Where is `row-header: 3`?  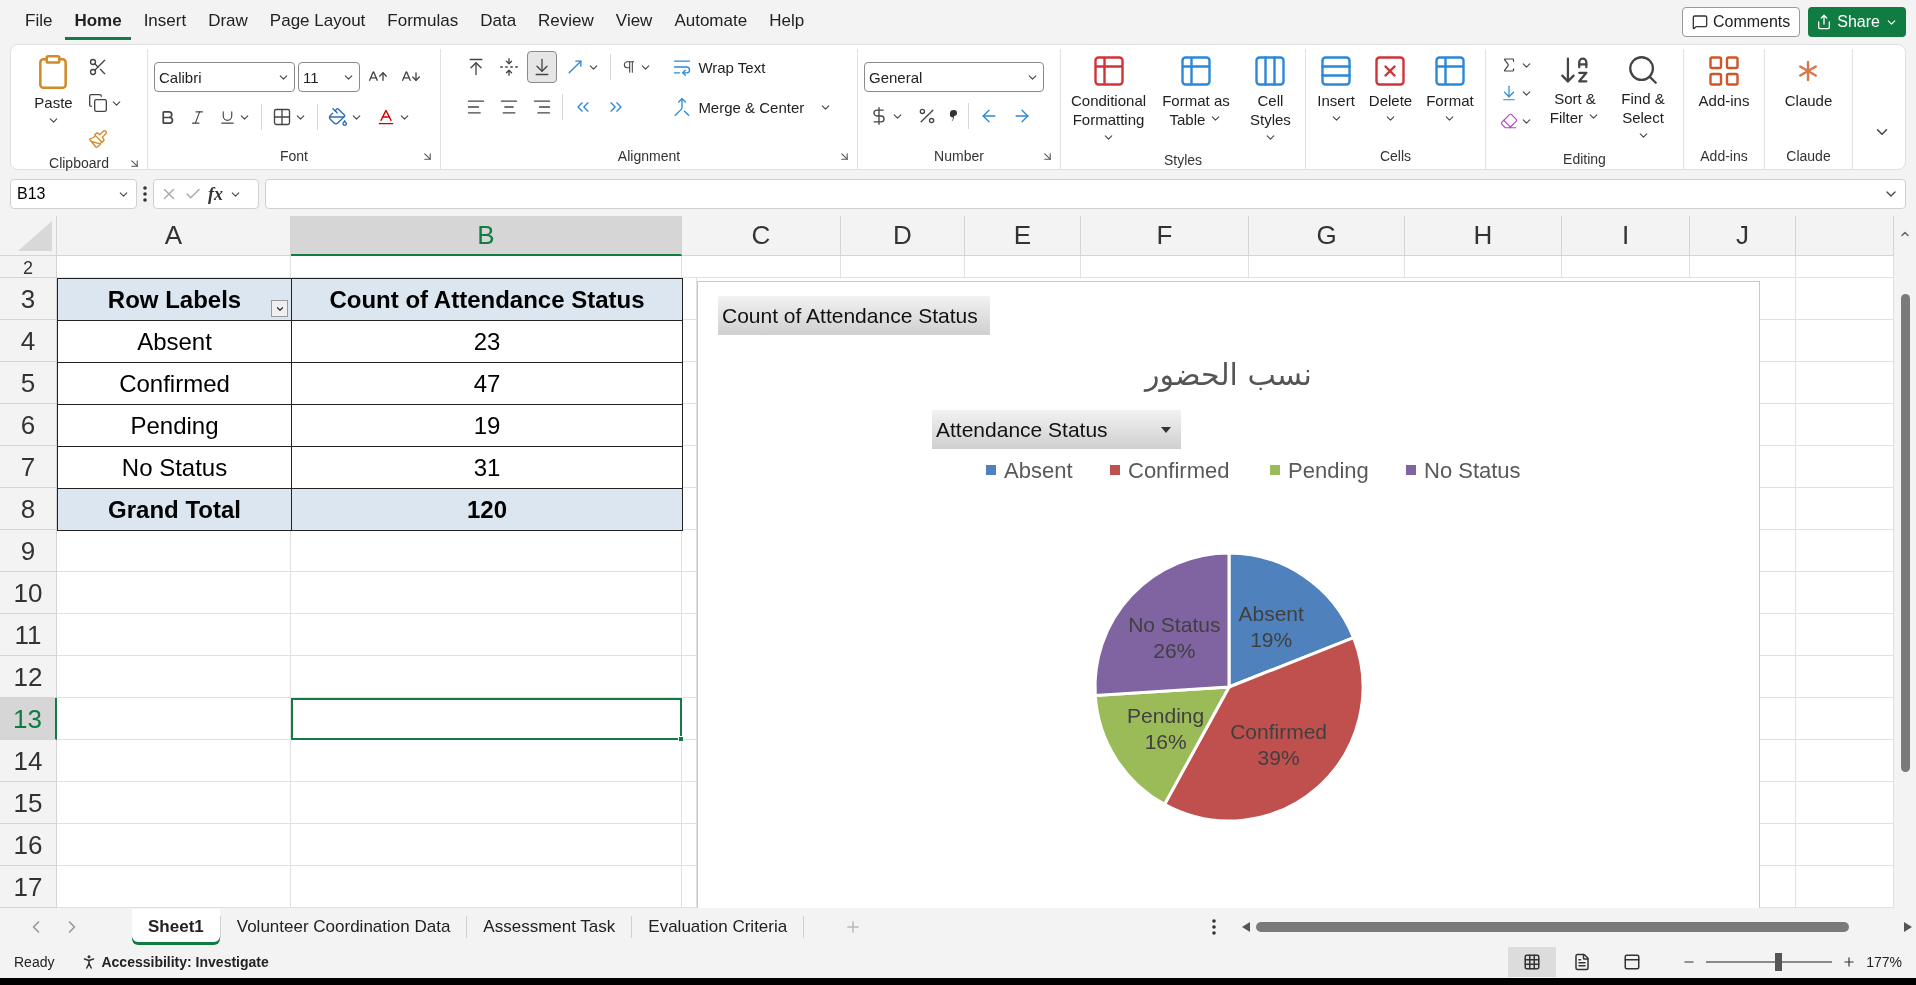 row-header: 3 is located at coordinates (28, 299).